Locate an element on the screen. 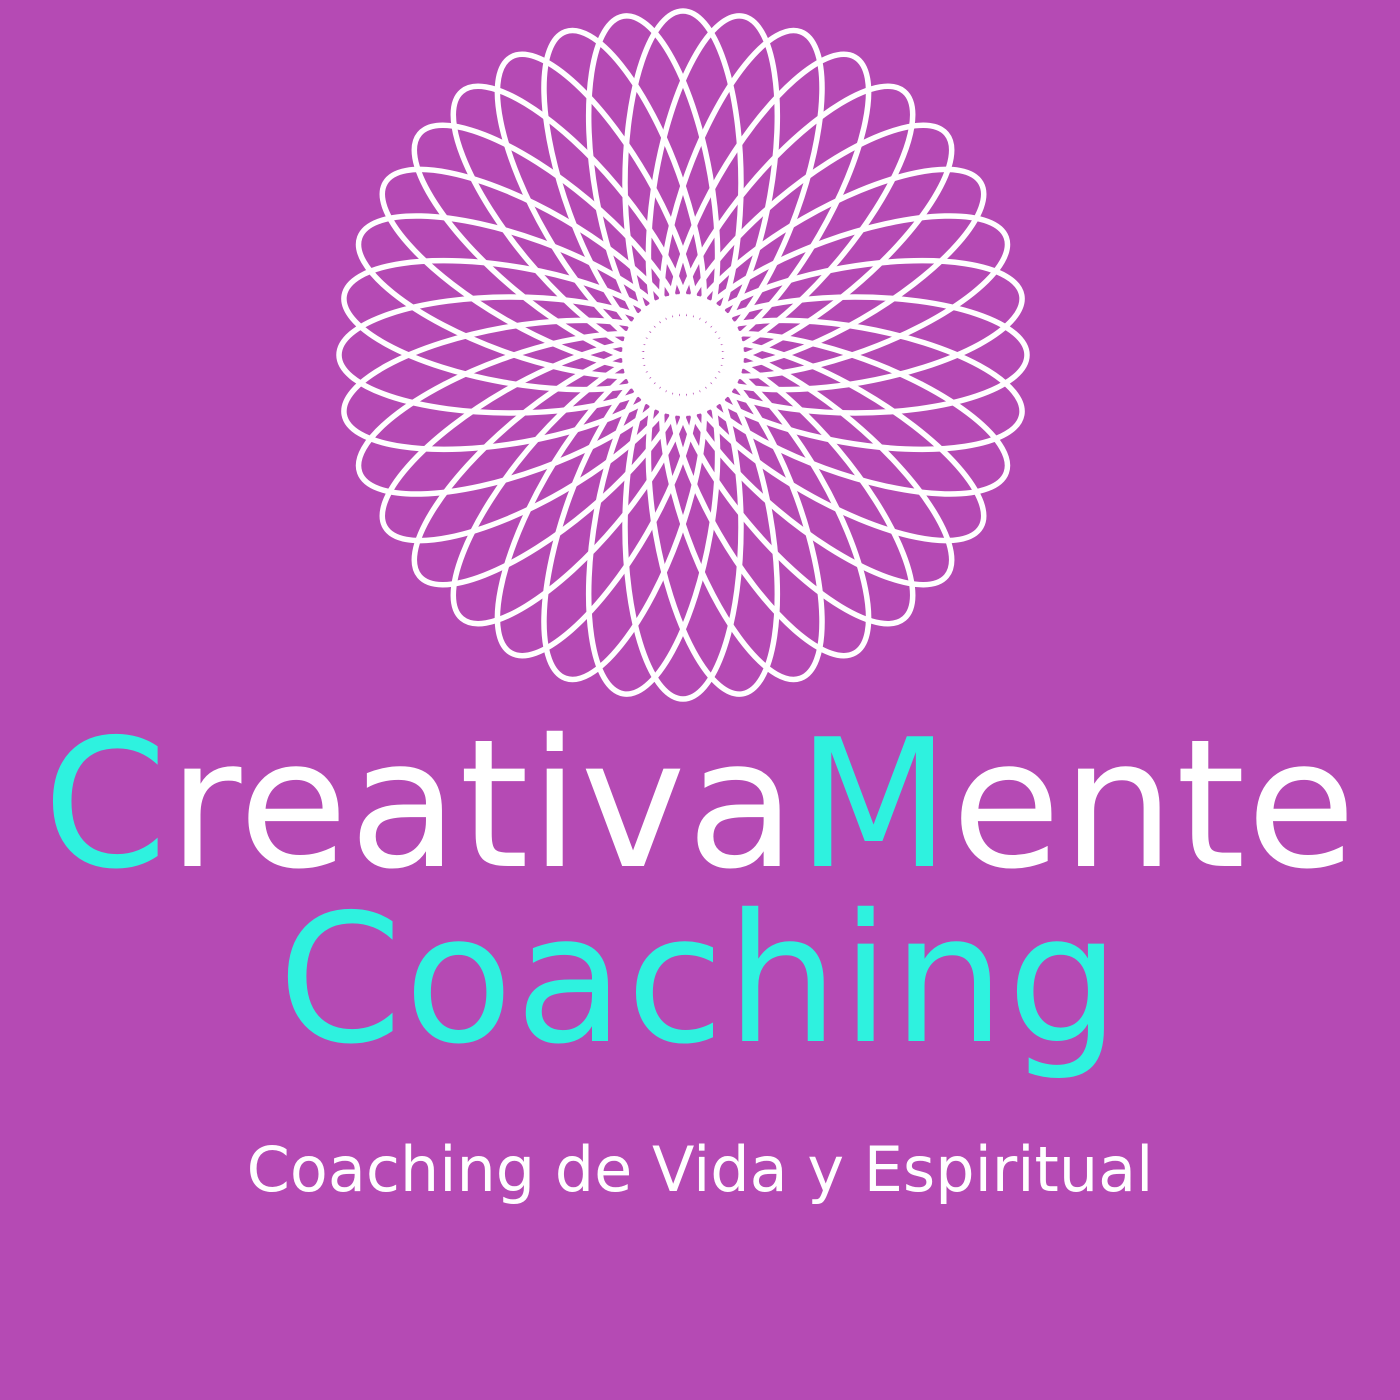  brand-subtitle: Coaching is located at coordinates (700, 979).